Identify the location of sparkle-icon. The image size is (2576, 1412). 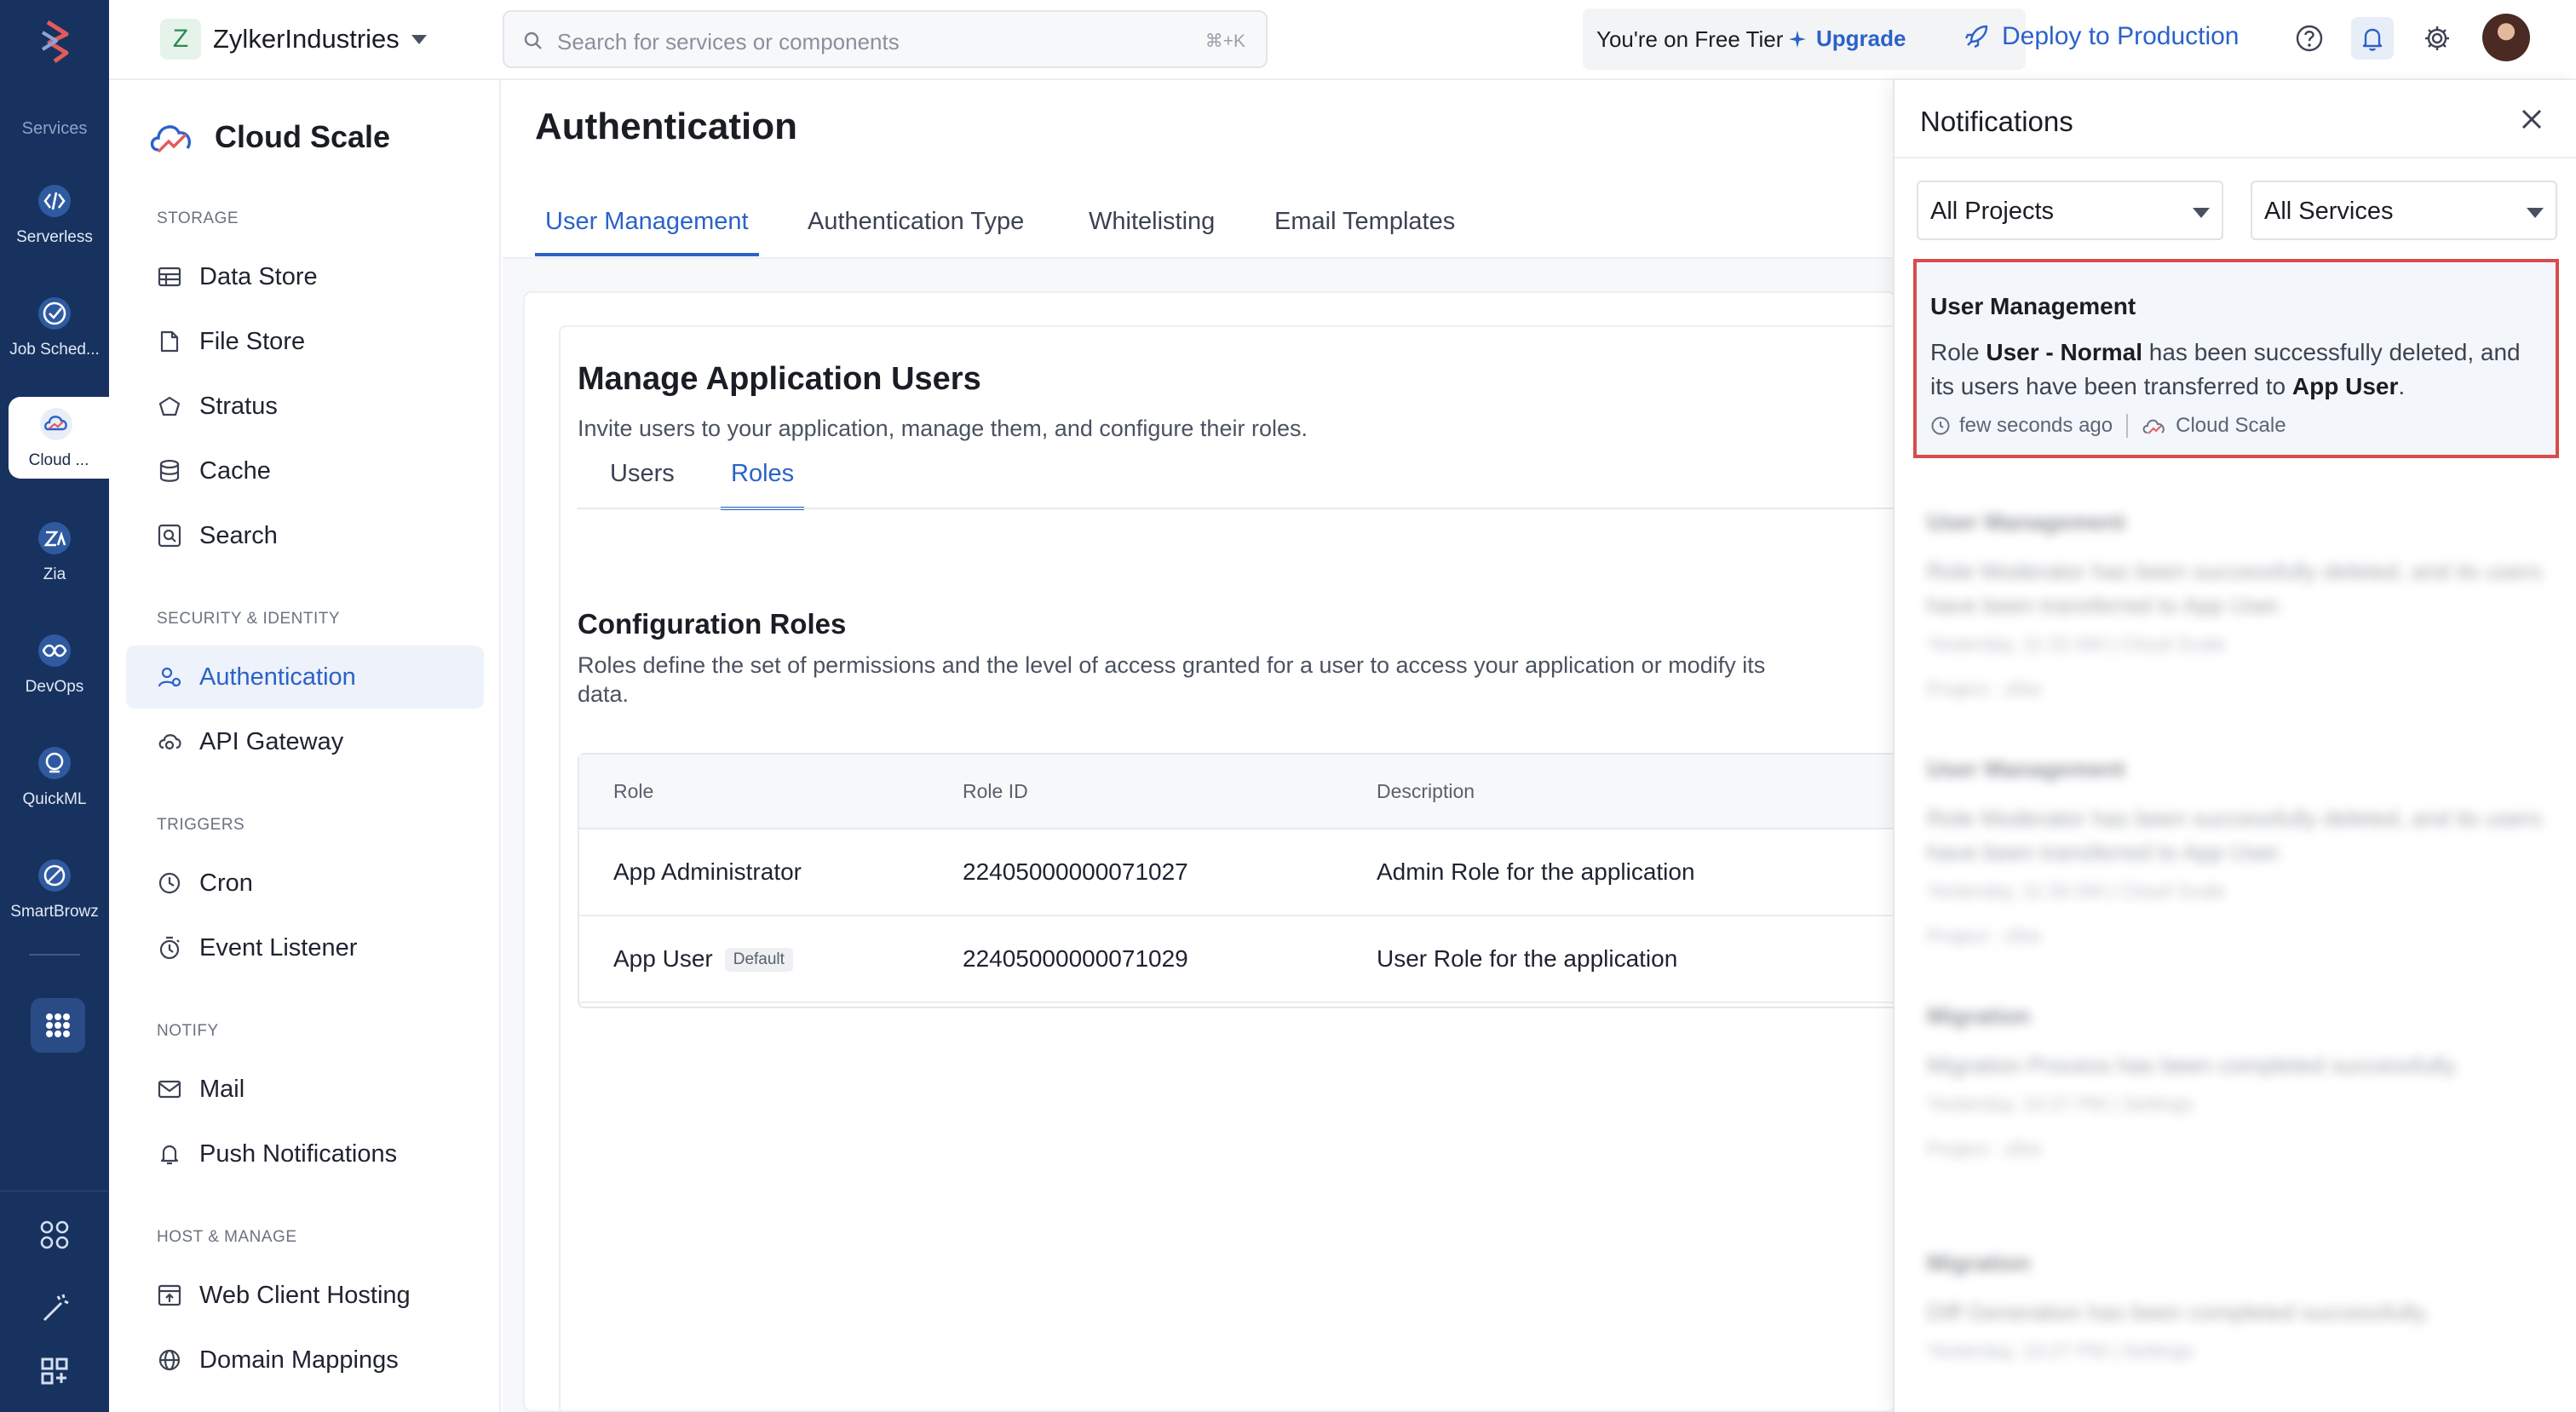
(1797, 39).